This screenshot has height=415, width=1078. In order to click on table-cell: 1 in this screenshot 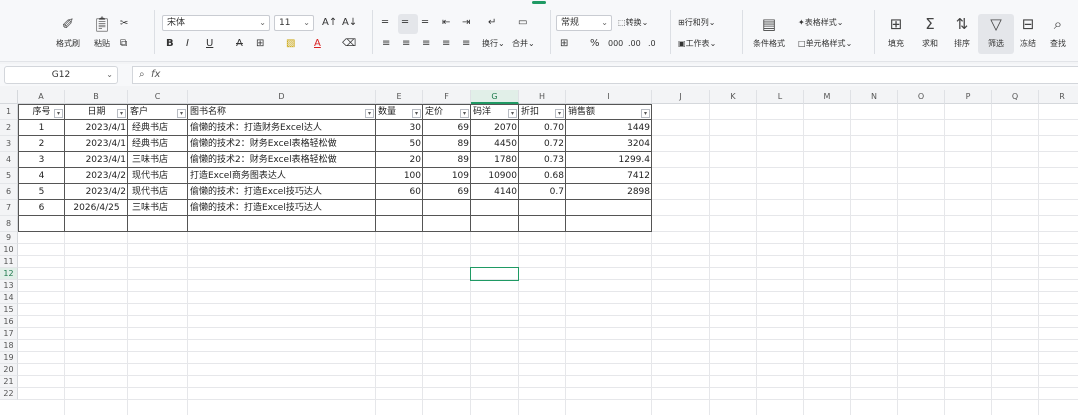, I will do `click(41, 128)`.